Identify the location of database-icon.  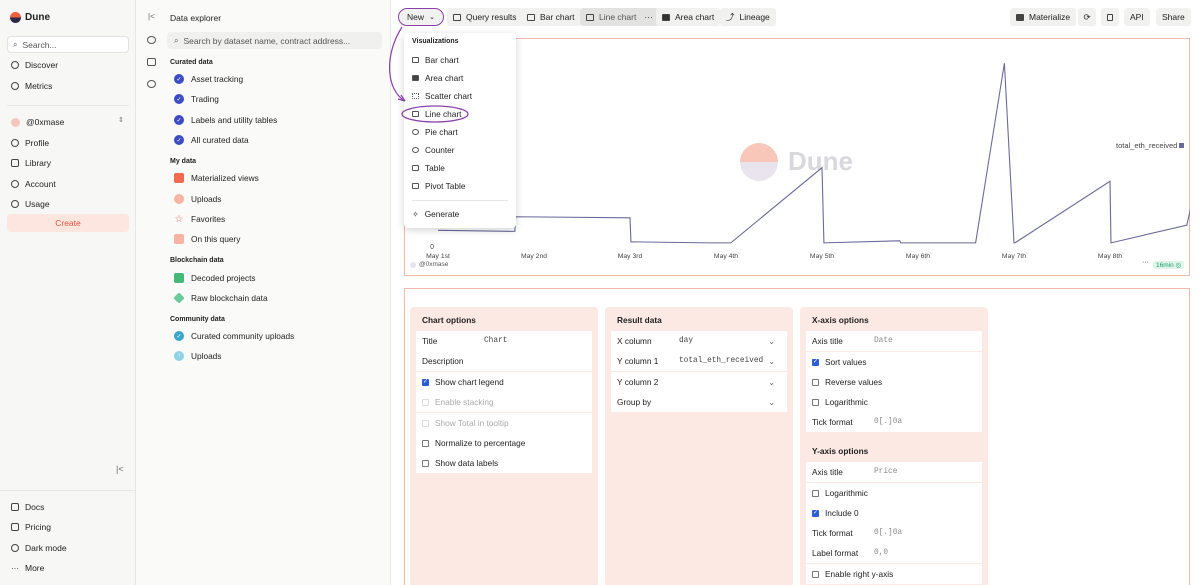
(151, 40).